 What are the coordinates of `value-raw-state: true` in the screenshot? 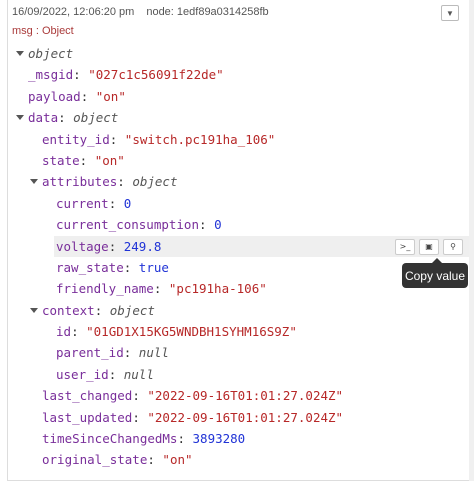 It's located at (153, 267).